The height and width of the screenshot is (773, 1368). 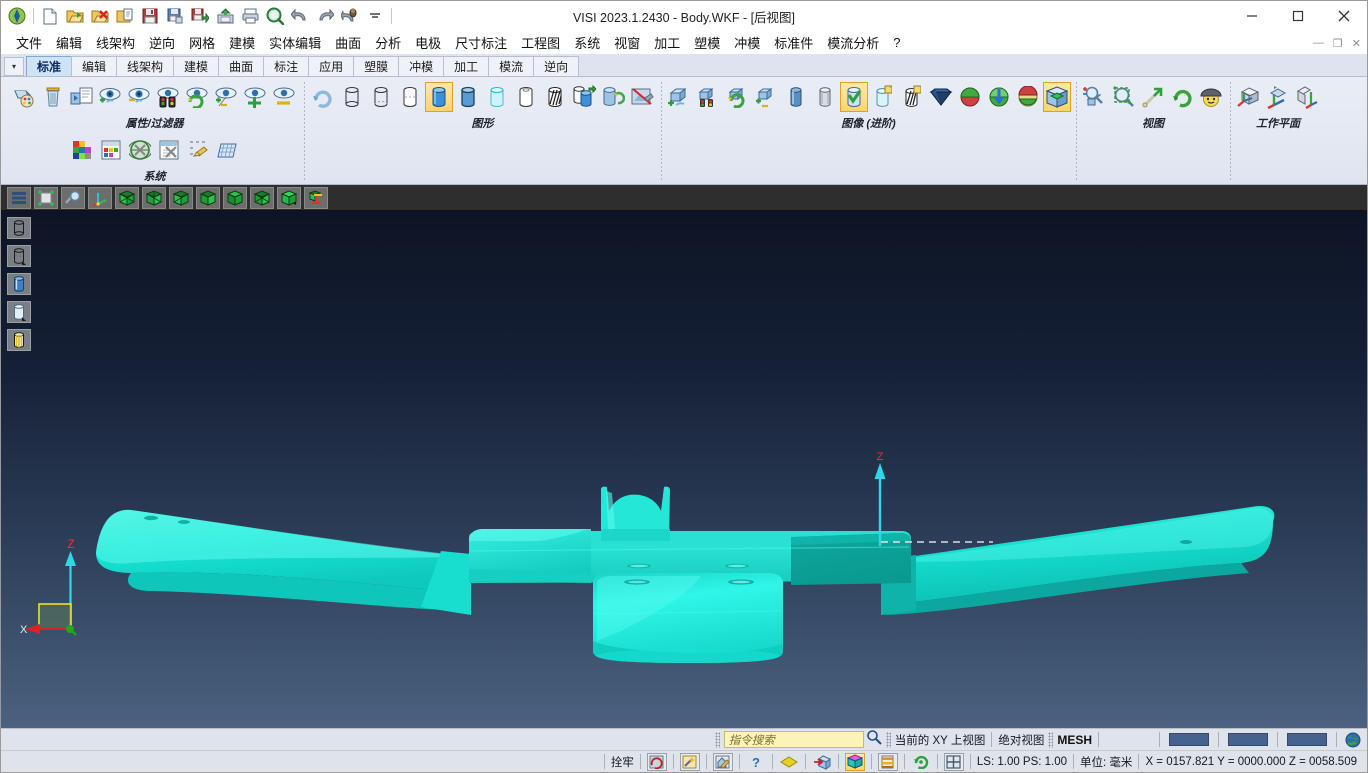 What do you see at coordinates (208, 197) in the screenshot?
I see `view-right-icon` at bounding box center [208, 197].